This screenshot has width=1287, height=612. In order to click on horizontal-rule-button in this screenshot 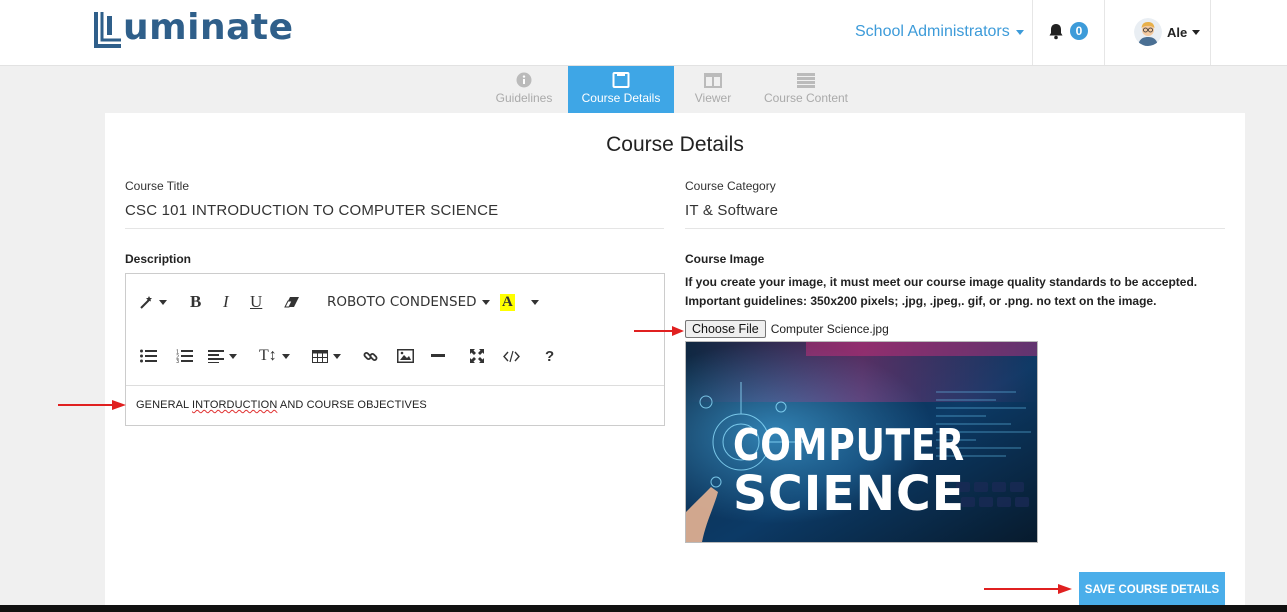, I will do `click(438, 356)`.